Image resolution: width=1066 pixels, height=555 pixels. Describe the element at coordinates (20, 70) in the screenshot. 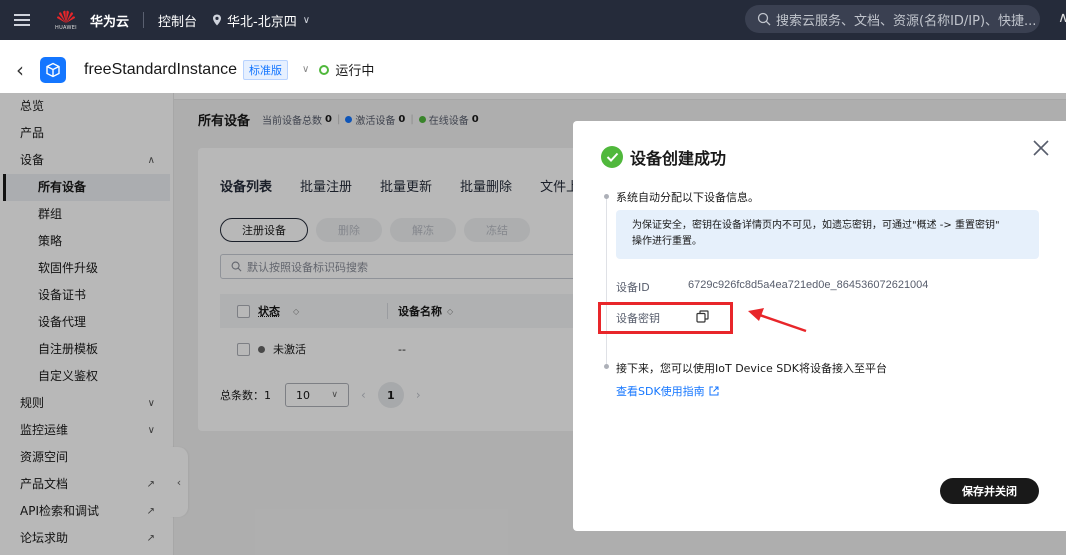

I see `back-arrow-icon: ‹` at that location.